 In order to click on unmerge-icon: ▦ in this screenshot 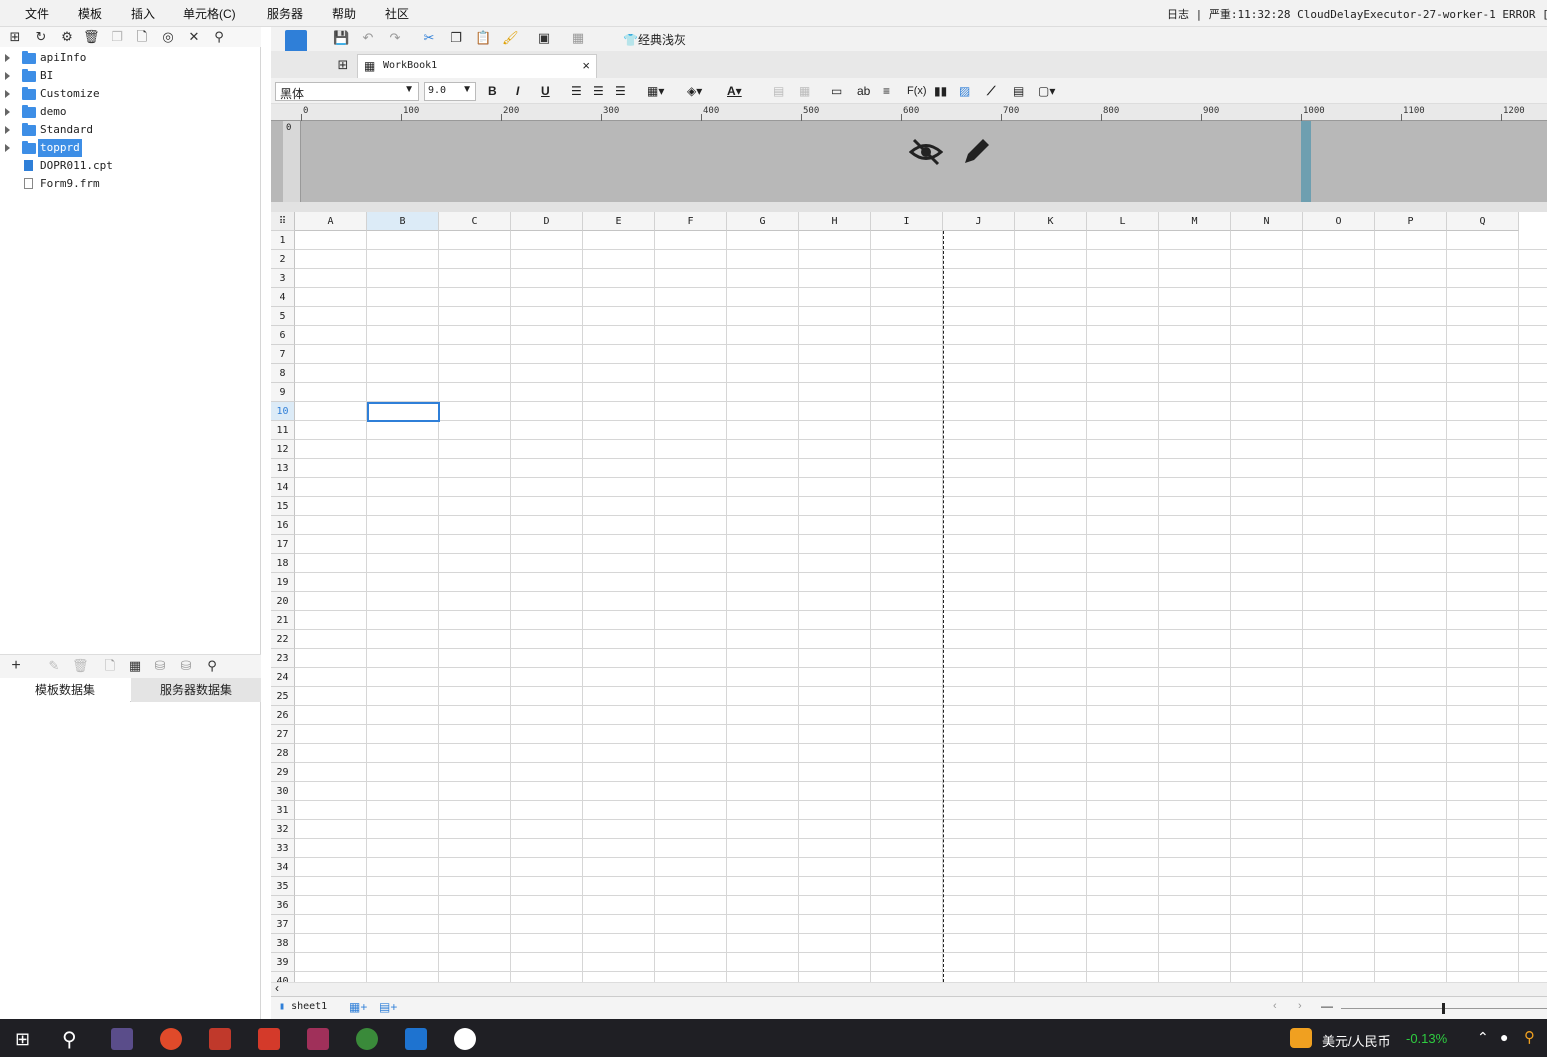, I will do `click(804, 91)`.